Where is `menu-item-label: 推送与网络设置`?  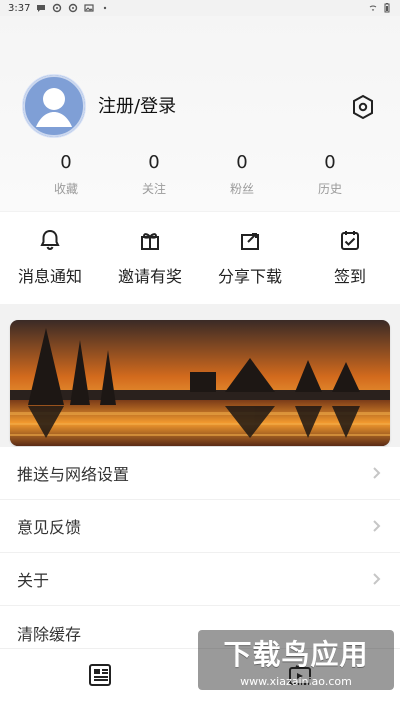 menu-item-label: 推送与网络设置 is located at coordinates (73, 474).